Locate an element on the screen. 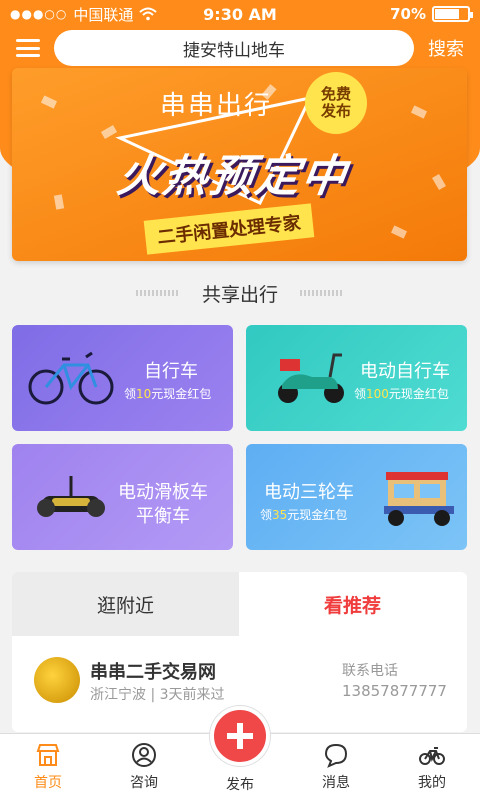  card-subtitle: 领100元现金红包 is located at coordinates (401, 394).